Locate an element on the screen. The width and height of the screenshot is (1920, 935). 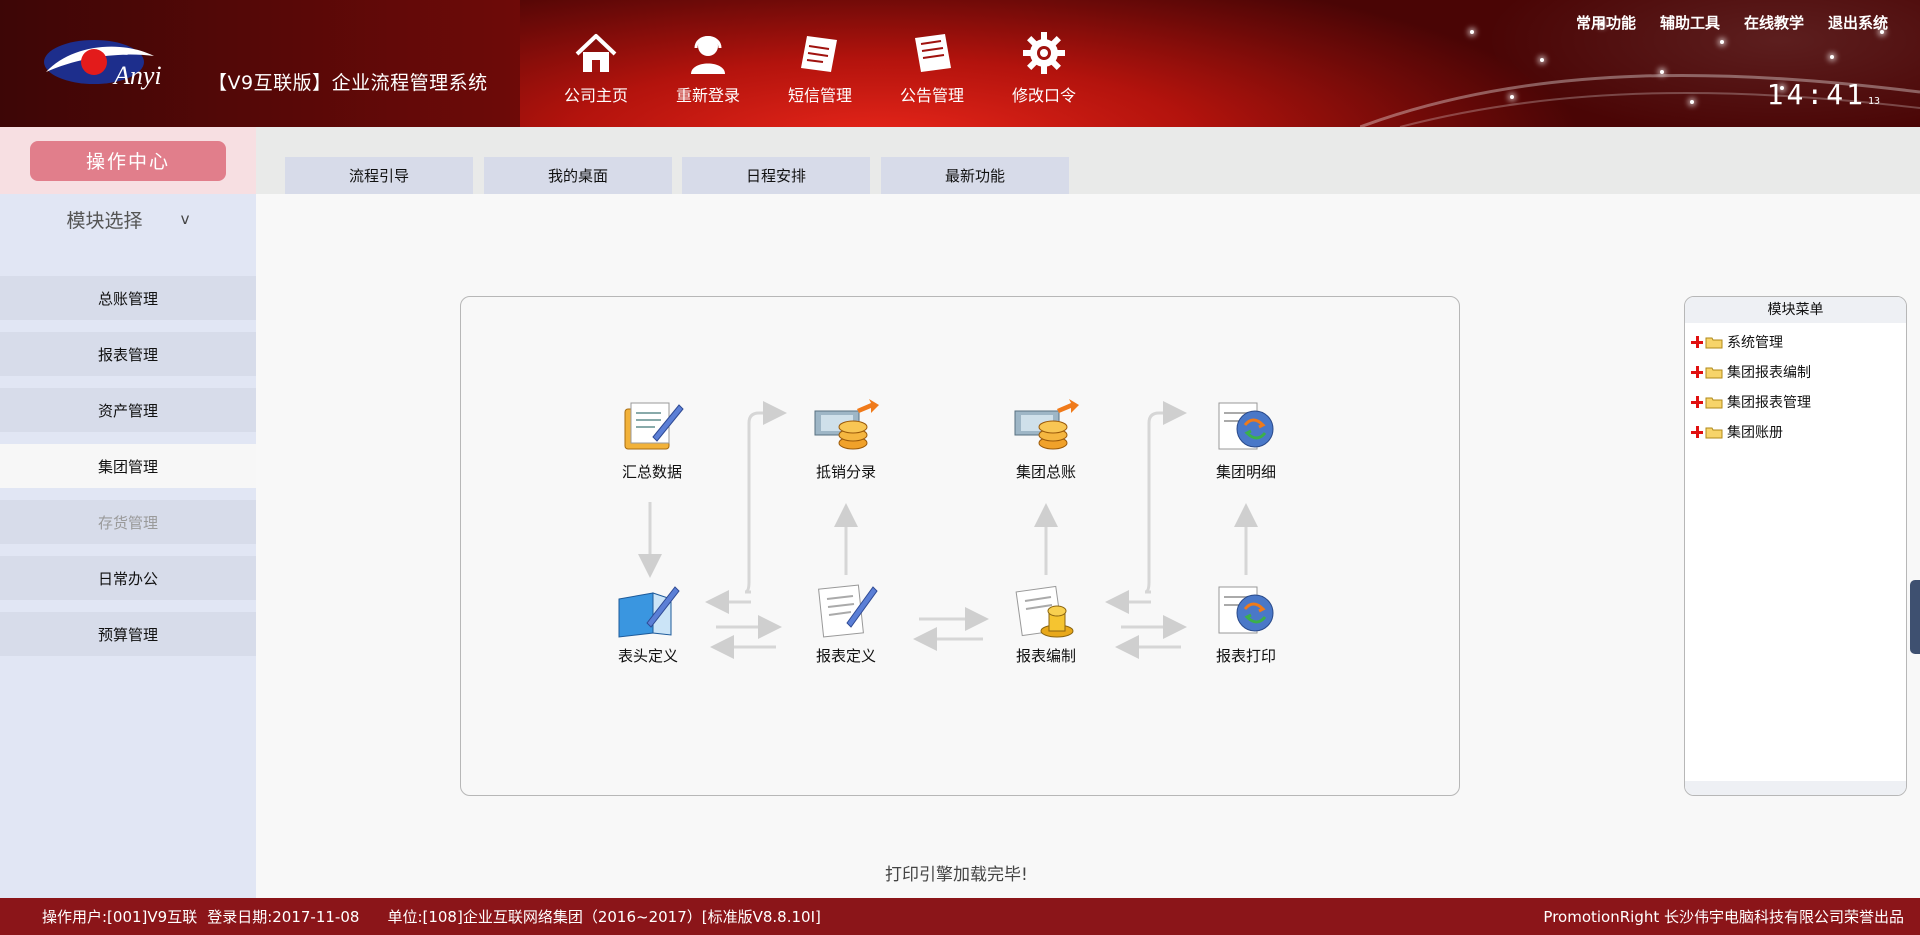
nav-company-home: 公司主页 is located at coordinates (596, 68).